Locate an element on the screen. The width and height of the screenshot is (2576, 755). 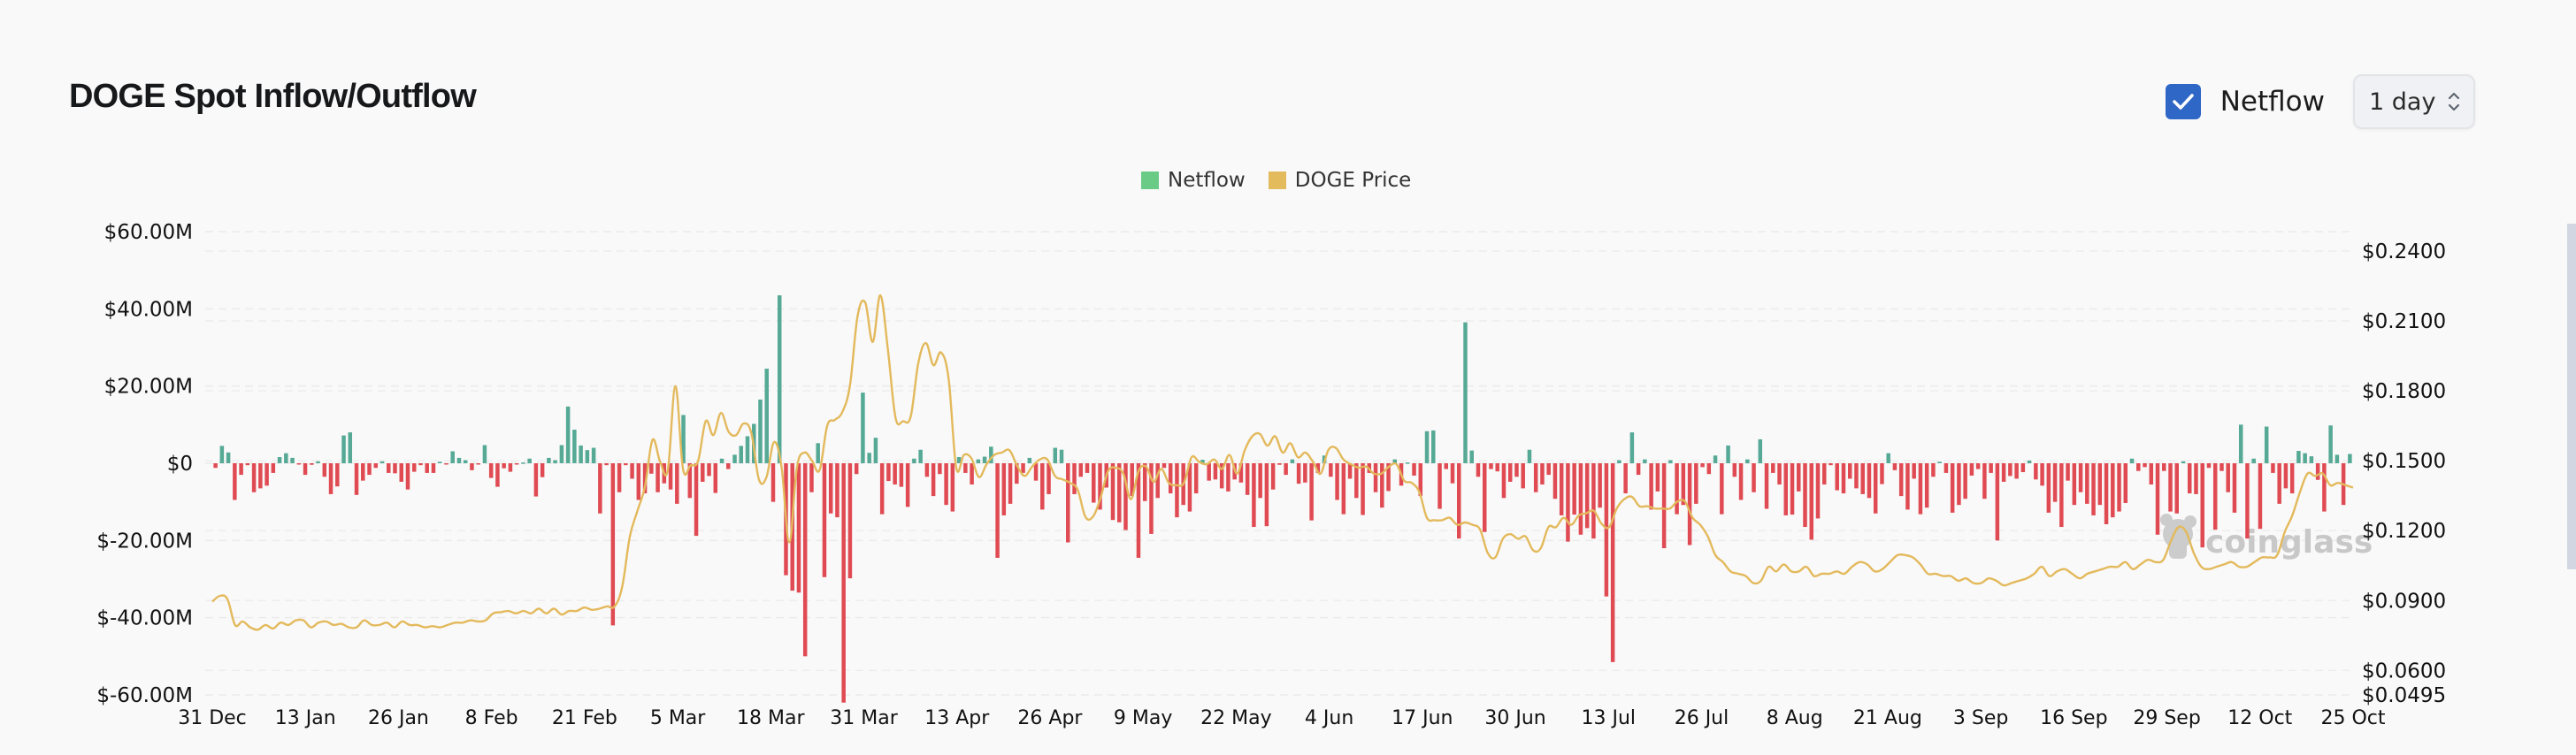
page-scrollbar is located at coordinates (2571, 396).